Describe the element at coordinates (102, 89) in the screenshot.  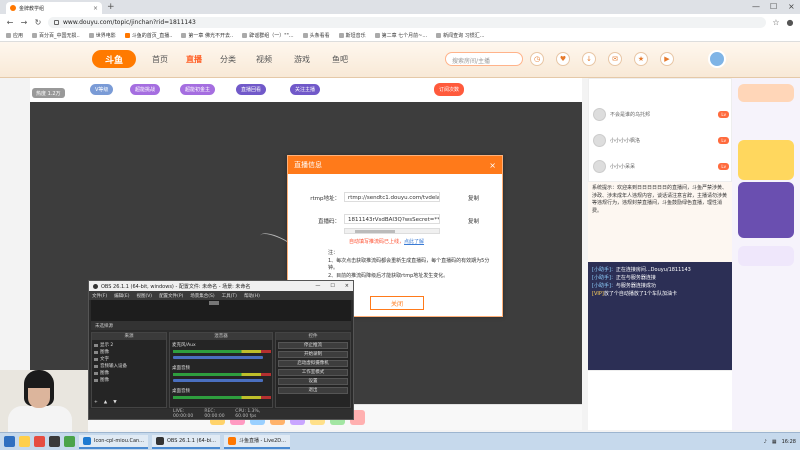
I see `level-badge: V等级` at that location.